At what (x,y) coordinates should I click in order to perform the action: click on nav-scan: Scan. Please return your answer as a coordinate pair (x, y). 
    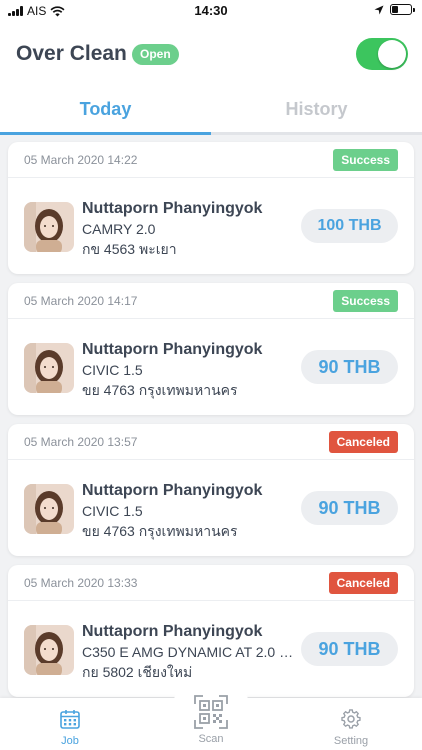
    Looking at the image, I should click on (211, 719).